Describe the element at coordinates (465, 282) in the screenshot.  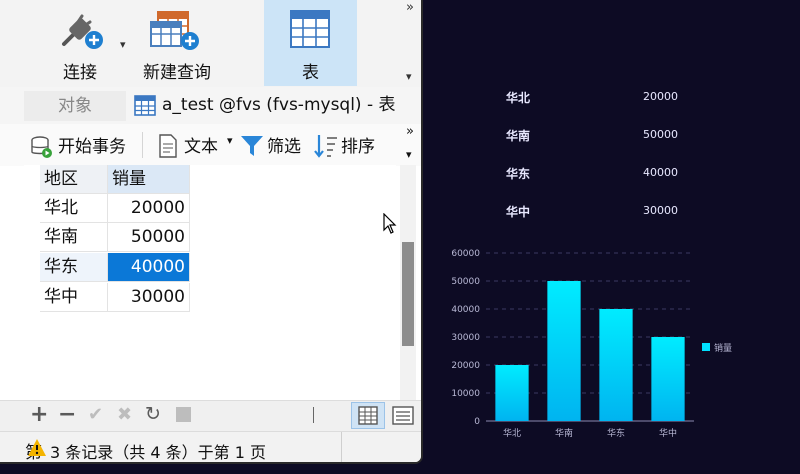
I see `y-tick-label: 50000` at that location.